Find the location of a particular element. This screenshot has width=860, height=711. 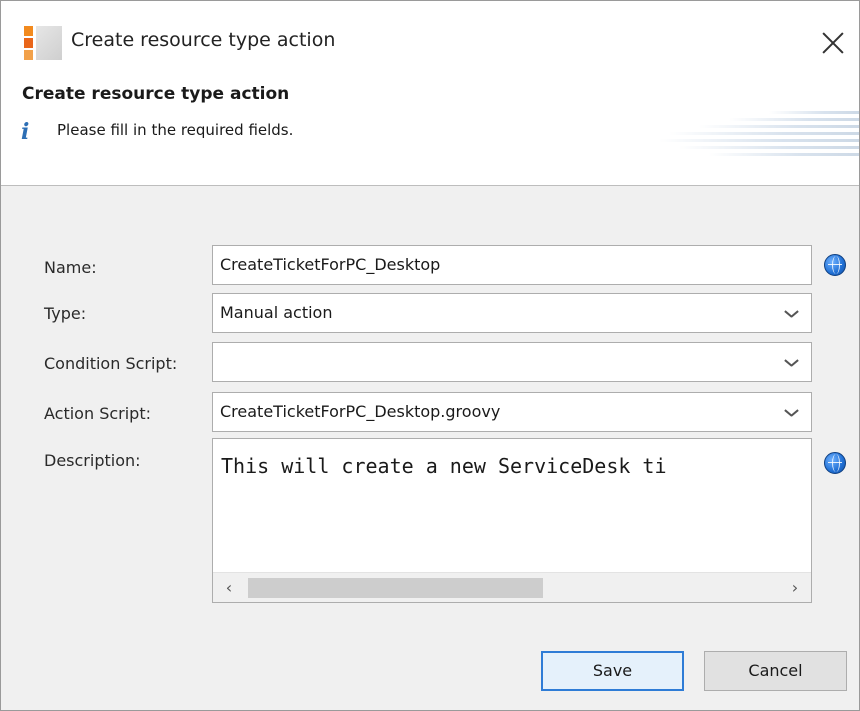

window-title: Create resource type action is located at coordinates (203, 40).